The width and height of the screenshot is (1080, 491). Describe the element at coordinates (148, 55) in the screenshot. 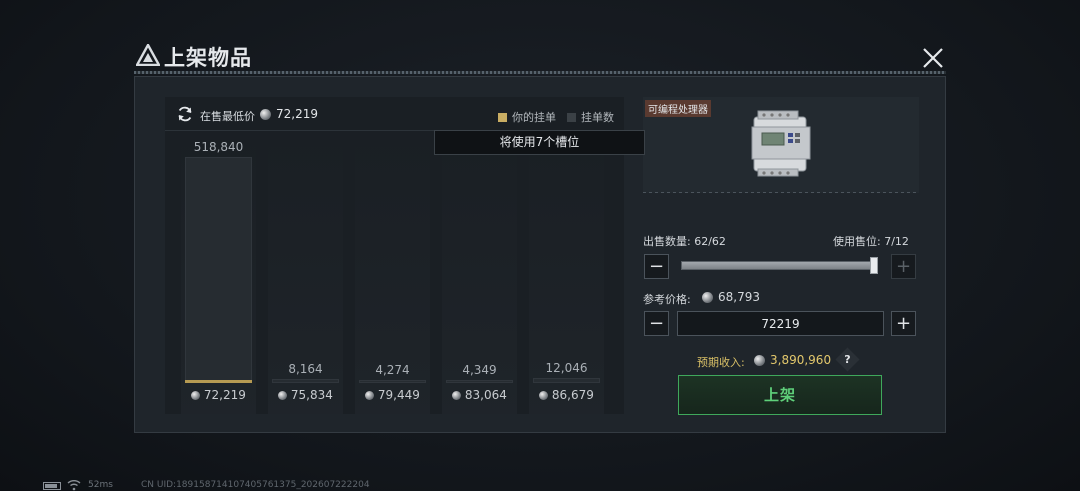

I see `game-logo-icon` at that location.